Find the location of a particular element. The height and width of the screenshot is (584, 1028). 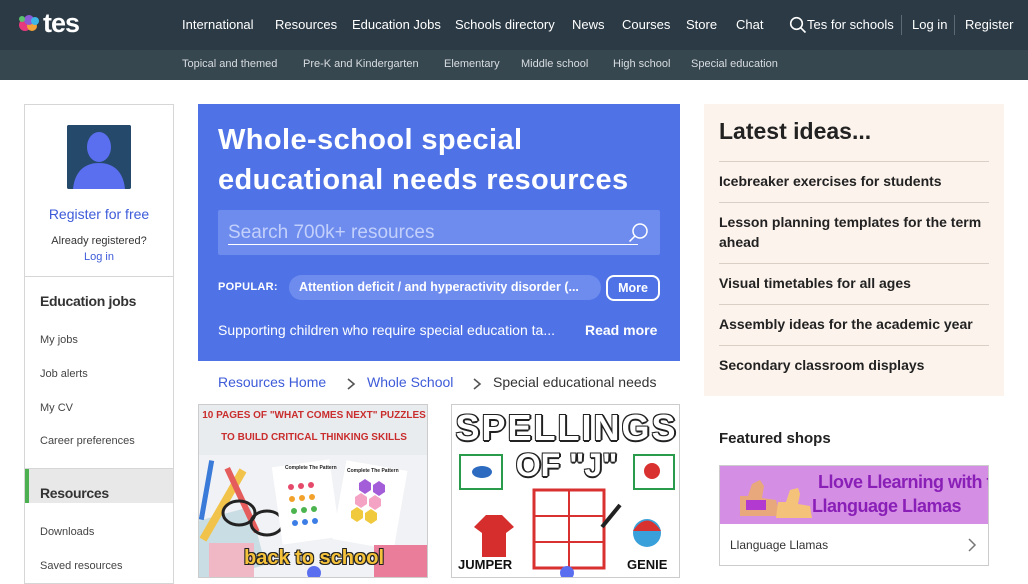

shop-banner-line2: Llanguage Llamas is located at coordinates (887, 506).